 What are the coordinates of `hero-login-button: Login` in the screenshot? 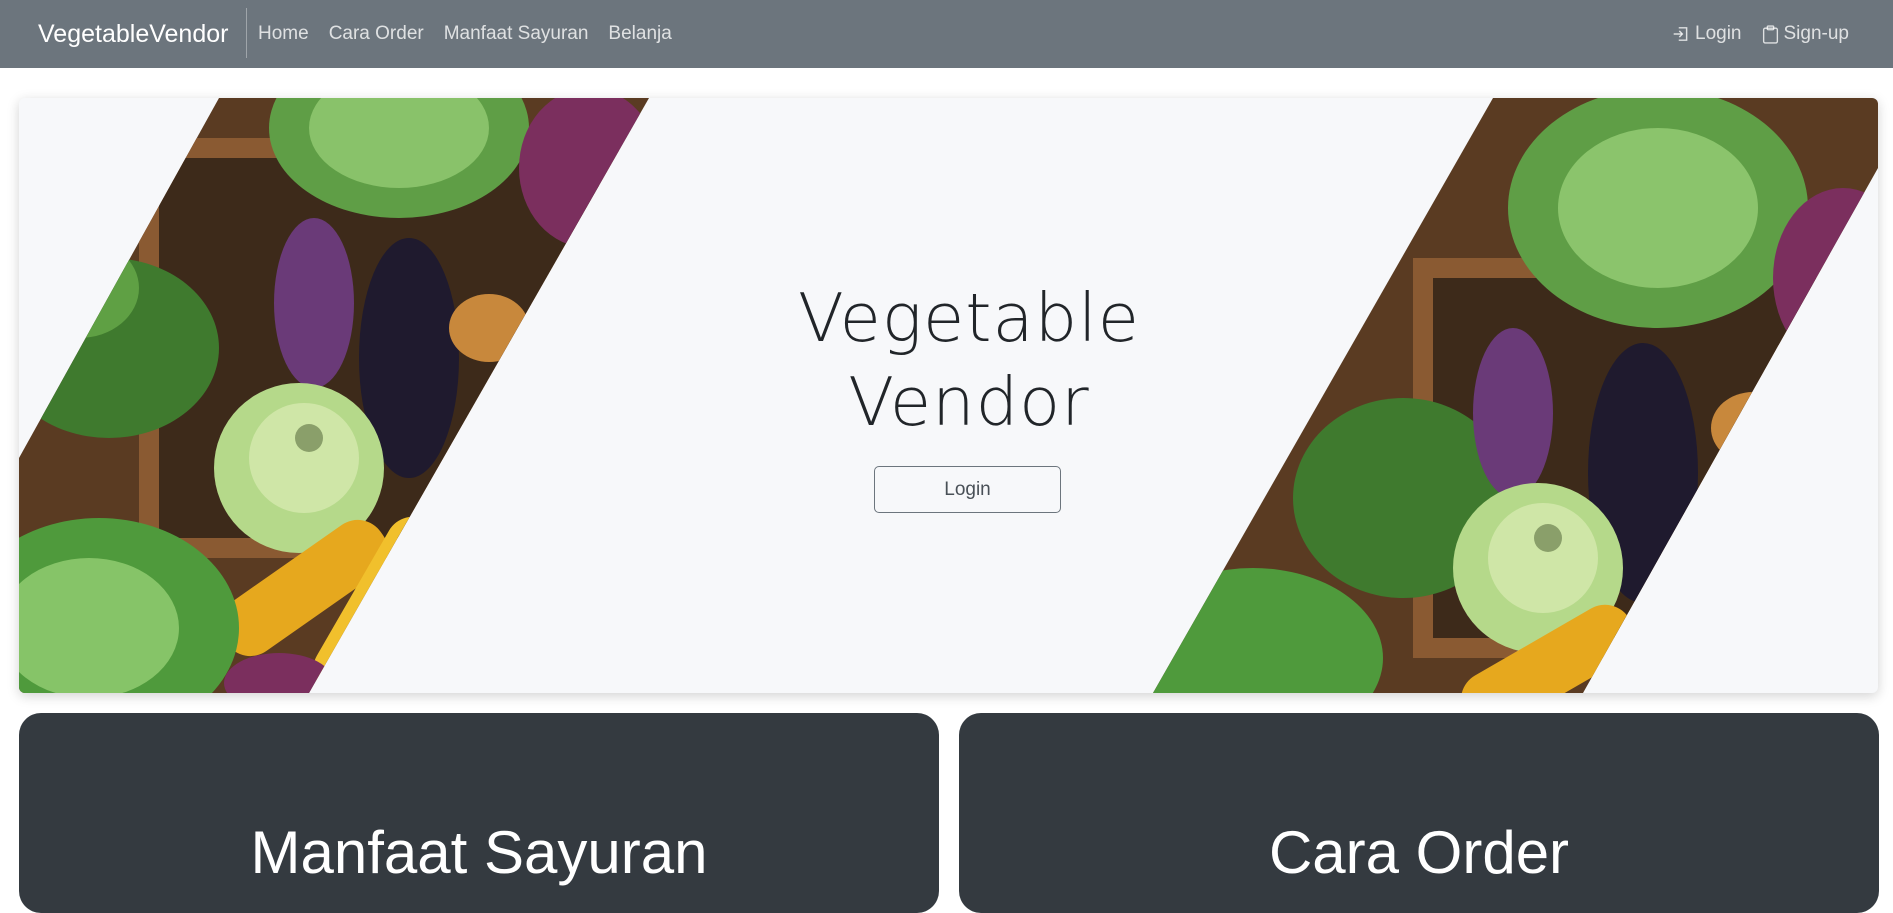 It's located at (967, 489).